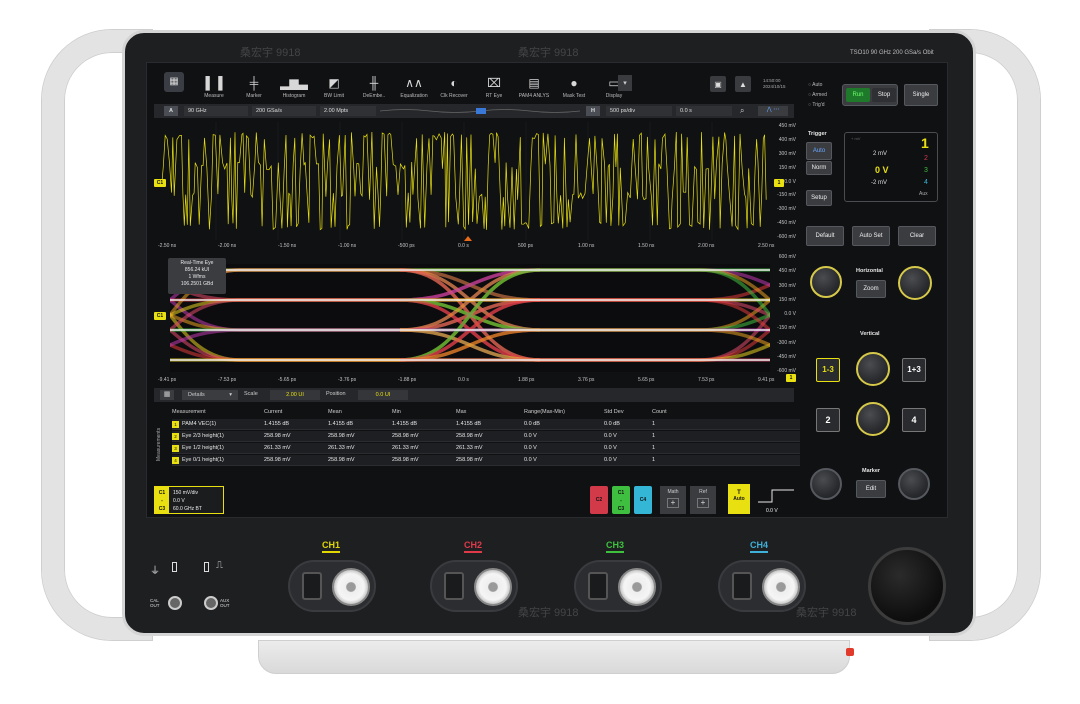  Describe the element at coordinates (270, 53) in the screenshot. I see `watermark: 桑宏宇 9918` at that location.